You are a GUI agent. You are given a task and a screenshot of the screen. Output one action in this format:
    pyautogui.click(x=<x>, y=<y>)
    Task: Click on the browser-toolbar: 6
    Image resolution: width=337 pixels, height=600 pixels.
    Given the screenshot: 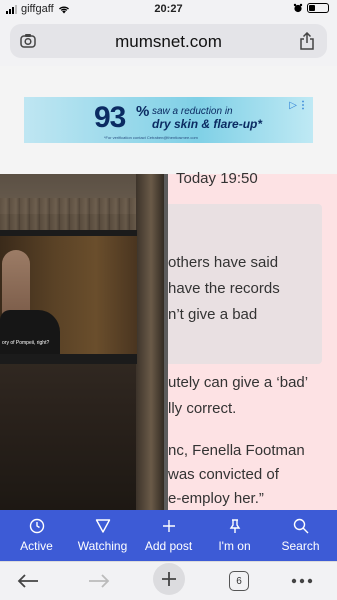 What is the action you would take?
    pyautogui.click(x=168, y=580)
    